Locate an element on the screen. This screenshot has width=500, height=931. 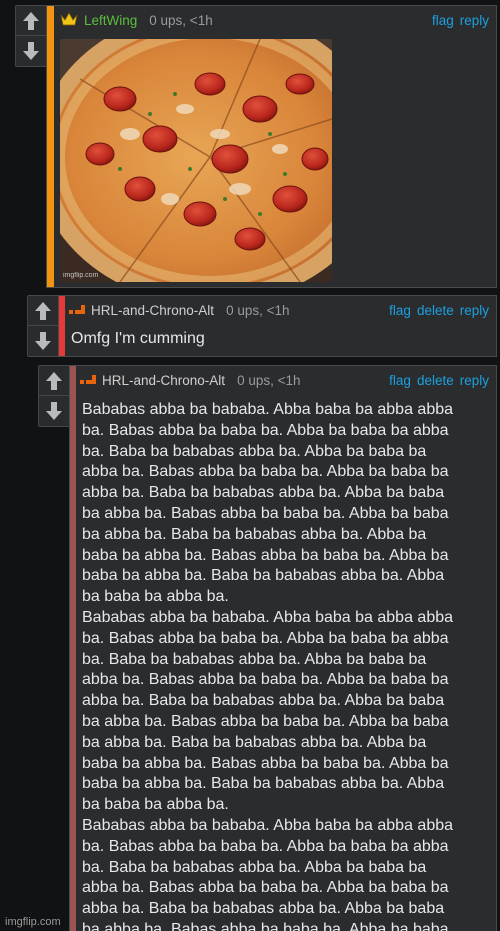
username: LeftWing is located at coordinates (110, 20).